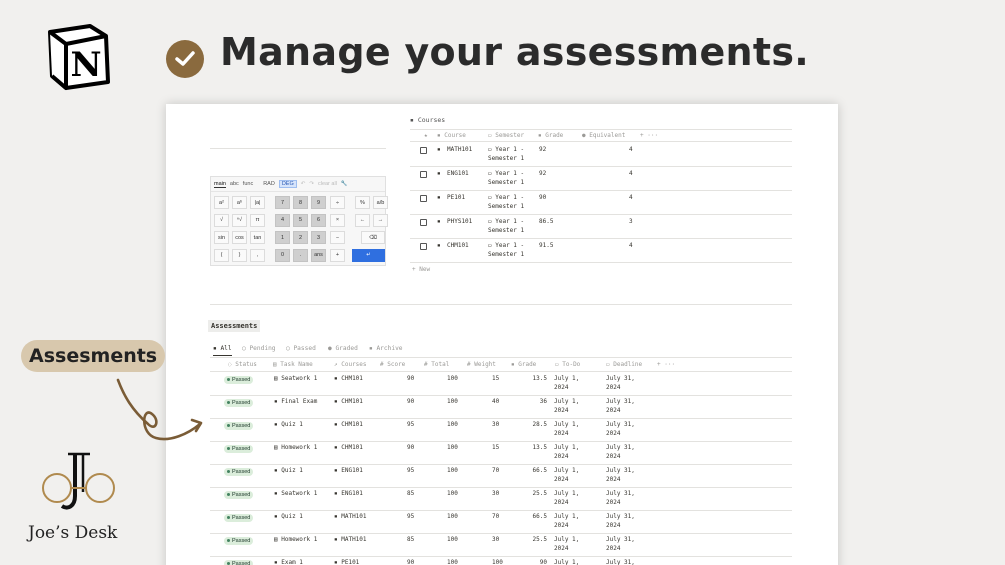 The height and width of the screenshot is (565, 1005). Describe the element at coordinates (300, 255) in the screenshot. I see `calc-key: .` at that location.